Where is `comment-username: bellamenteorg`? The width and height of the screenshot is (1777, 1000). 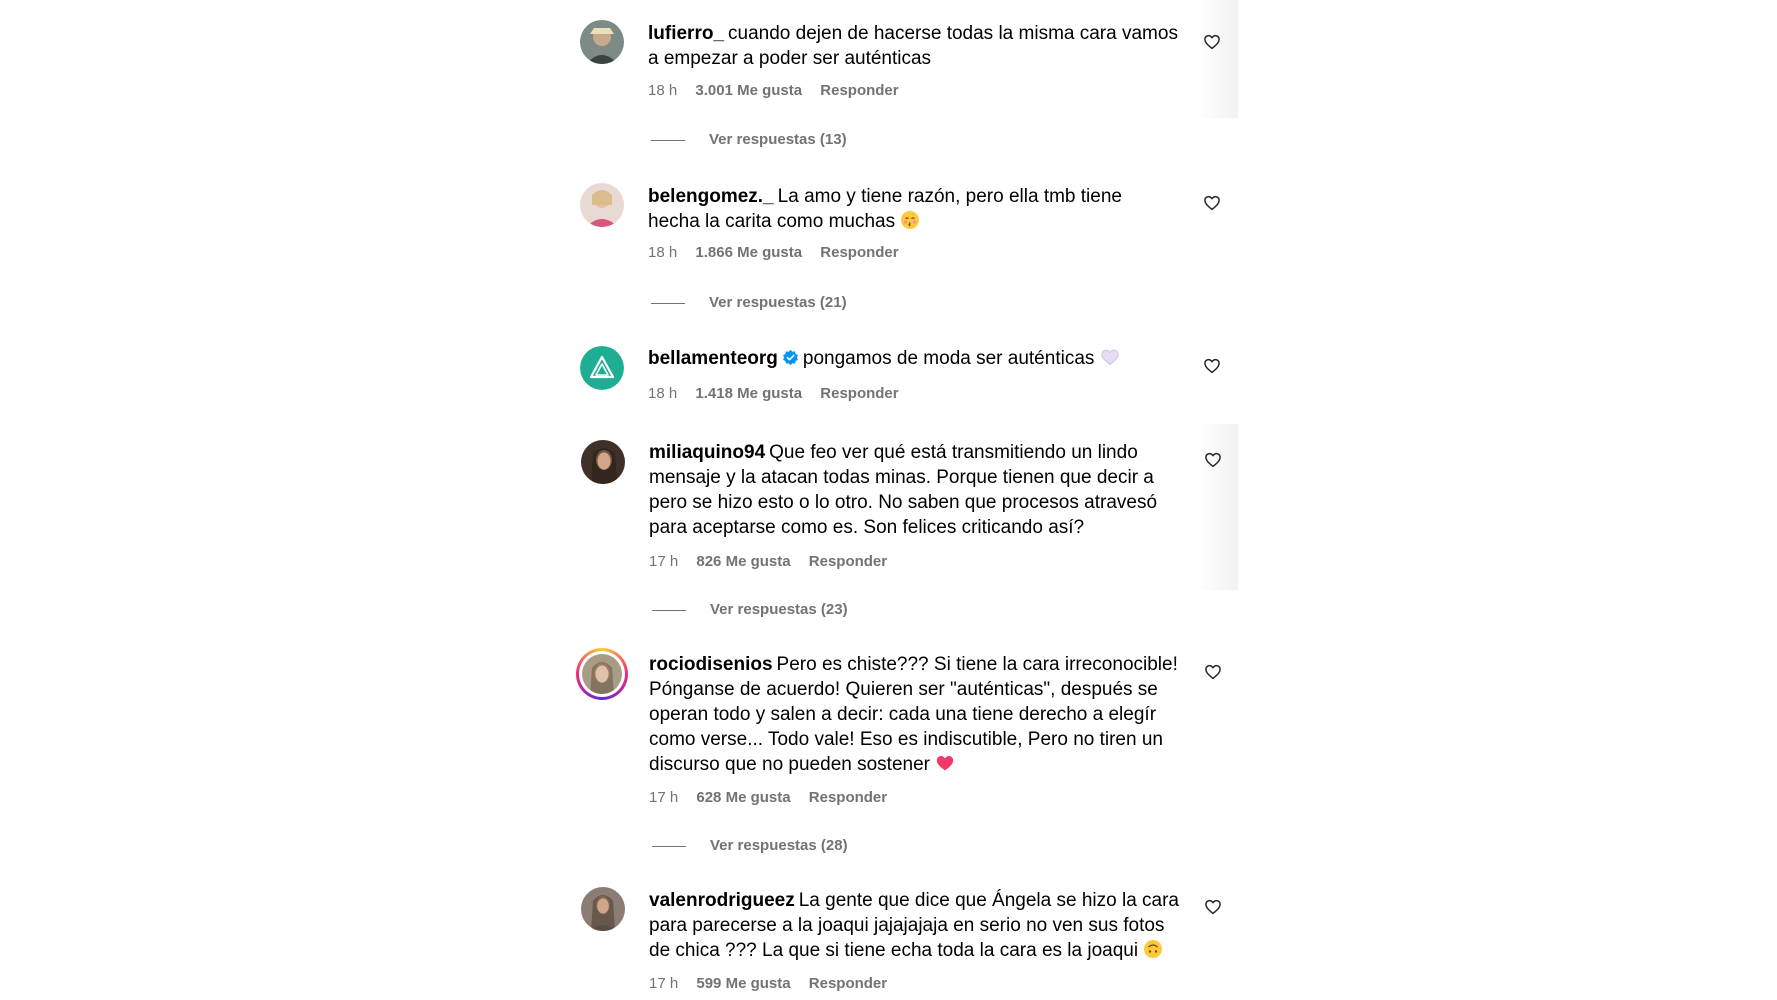
comment-username: bellamenteorg is located at coordinates (713, 358).